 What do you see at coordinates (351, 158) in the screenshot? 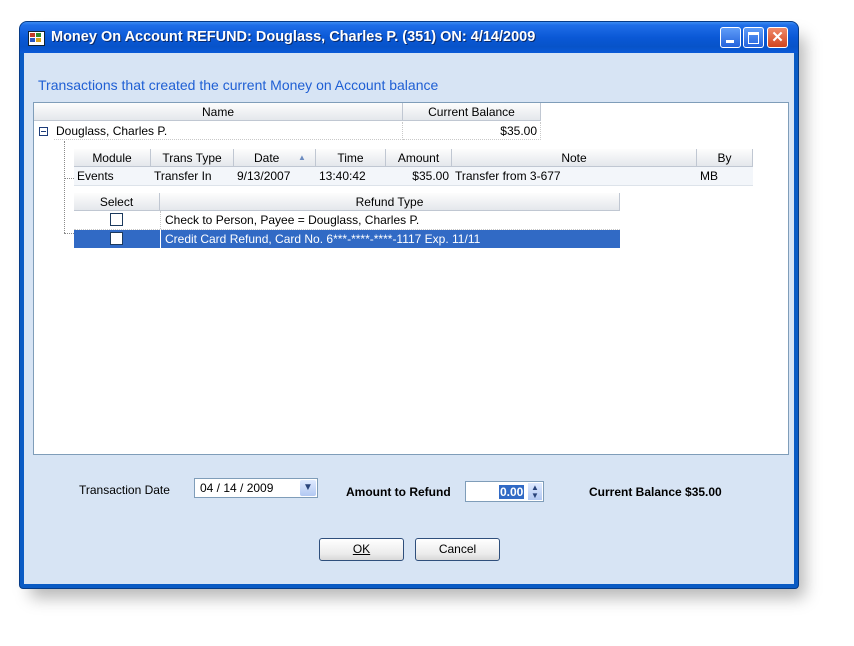
I see `column-header-time: Time` at bounding box center [351, 158].